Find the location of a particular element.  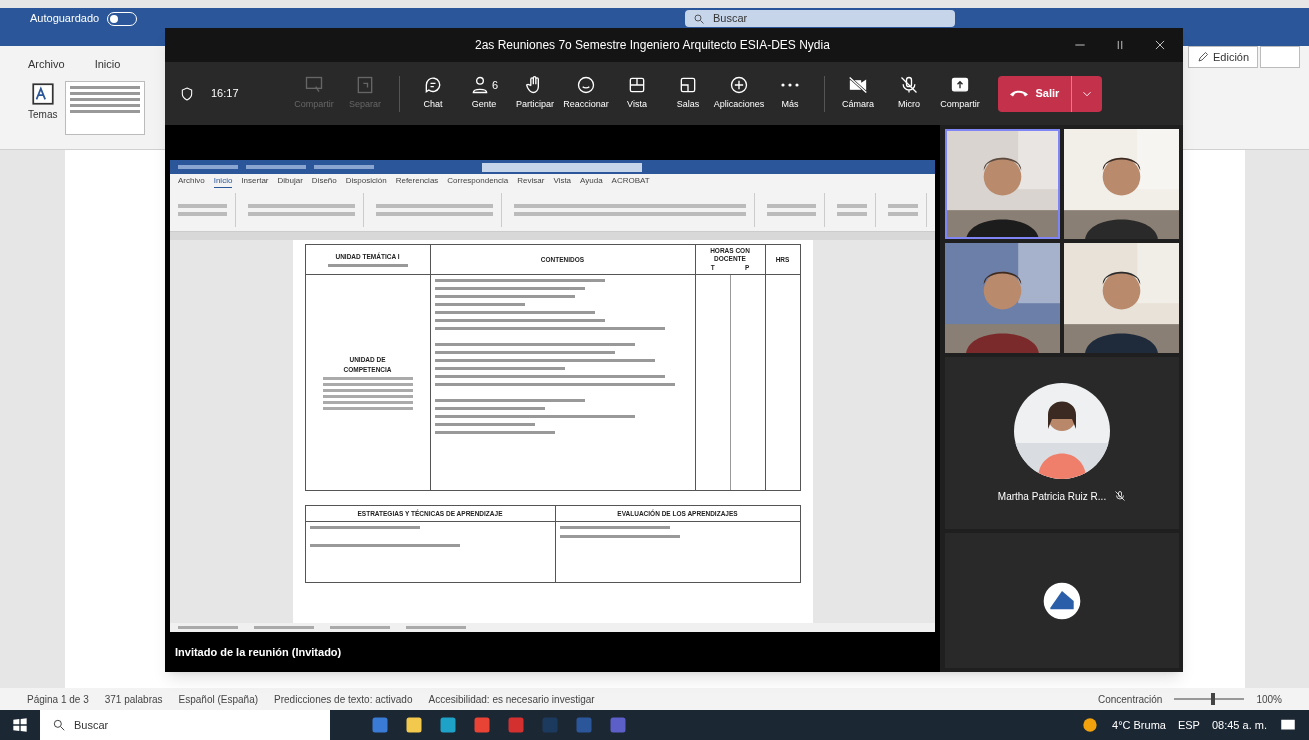

search-field: Buscar is located at coordinates (820, 18).